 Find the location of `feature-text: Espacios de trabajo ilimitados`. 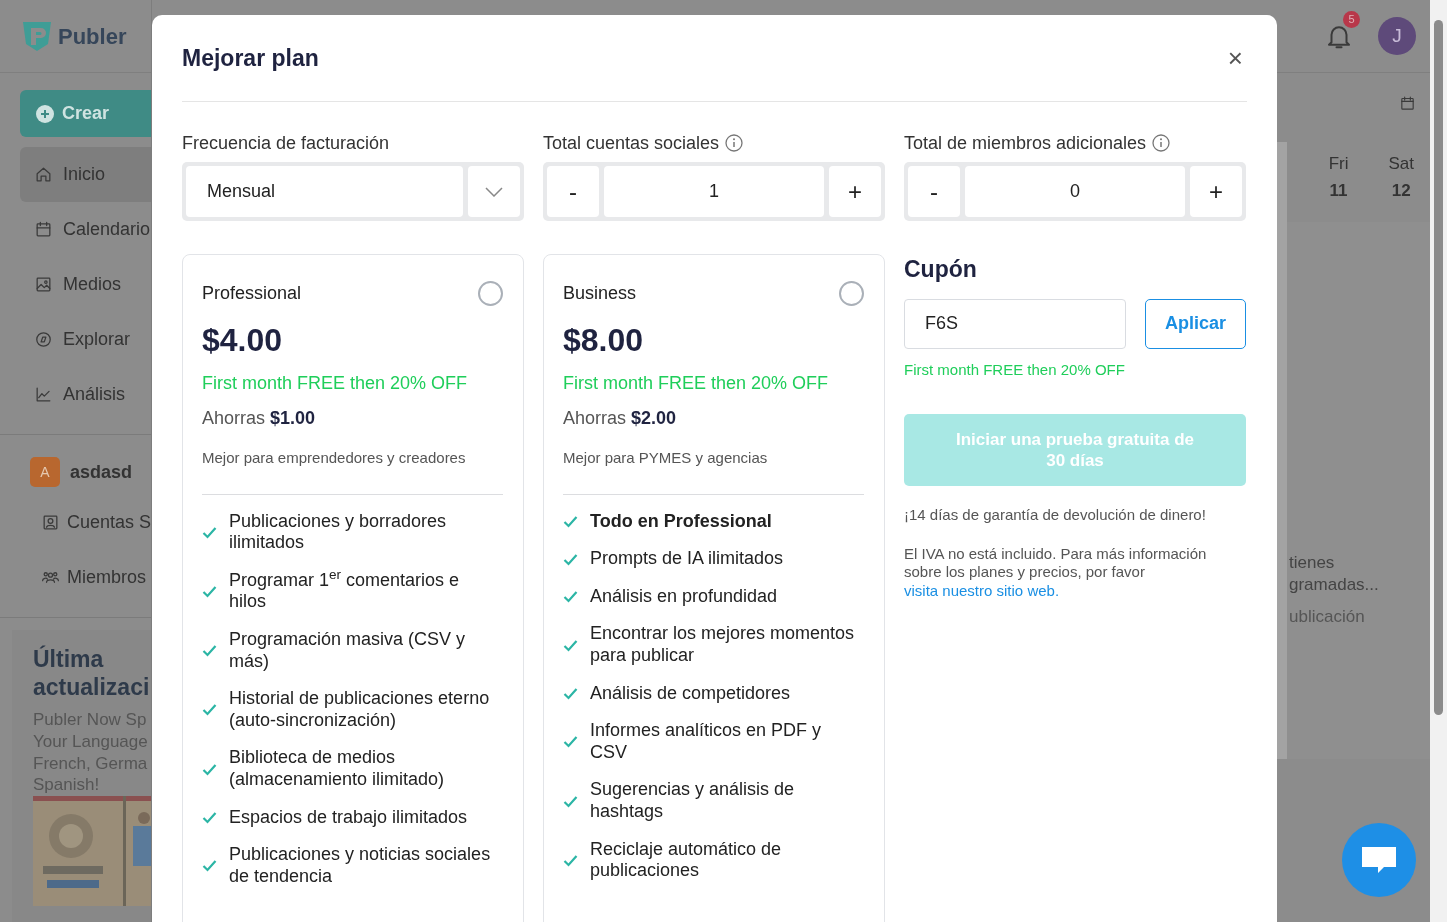

feature-text: Espacios de trabajo ilimitados is located at coordinates (348, 817).